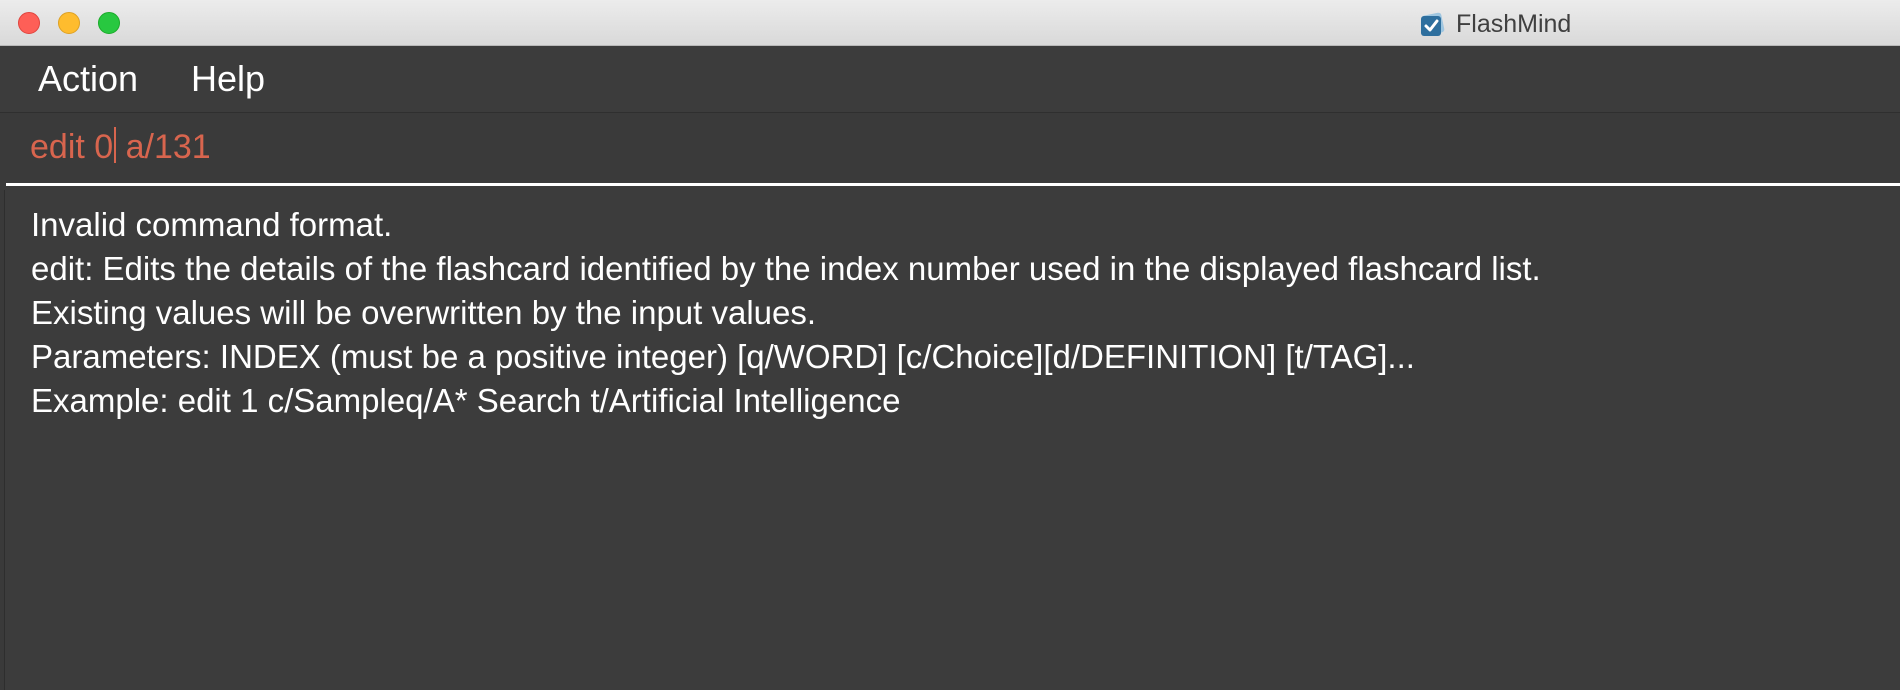 This screenshot has height=690, width=1900. Describe the element at coordinates (109, 23) in the screenshot. I see `zoom-window-button` at that location.